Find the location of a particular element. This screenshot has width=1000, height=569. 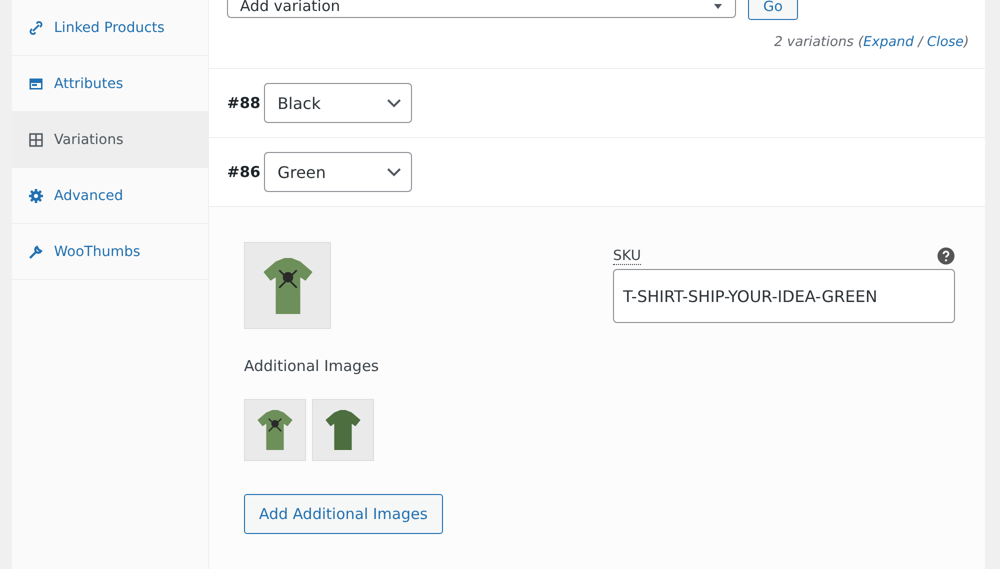

add-additional-images-button: Add Additional Images is located at coordinates (343, 514).